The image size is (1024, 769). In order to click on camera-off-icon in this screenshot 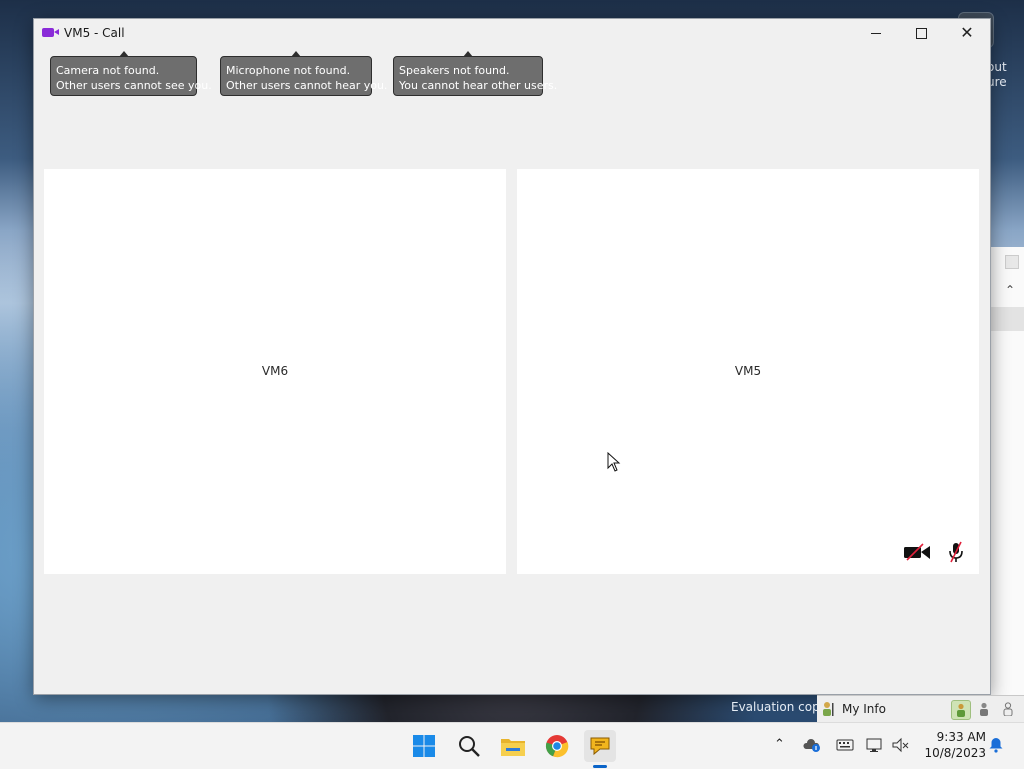, I will do `click(917, 552)`.